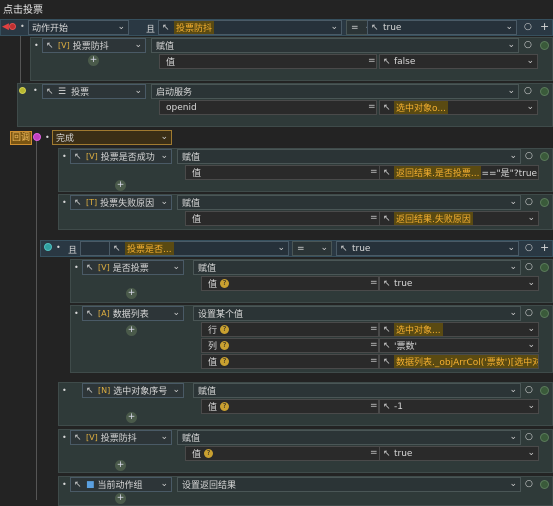 The width and height of the screenshot is (553, 506). I want to click on breakpoint-icon, so click(12, 26).